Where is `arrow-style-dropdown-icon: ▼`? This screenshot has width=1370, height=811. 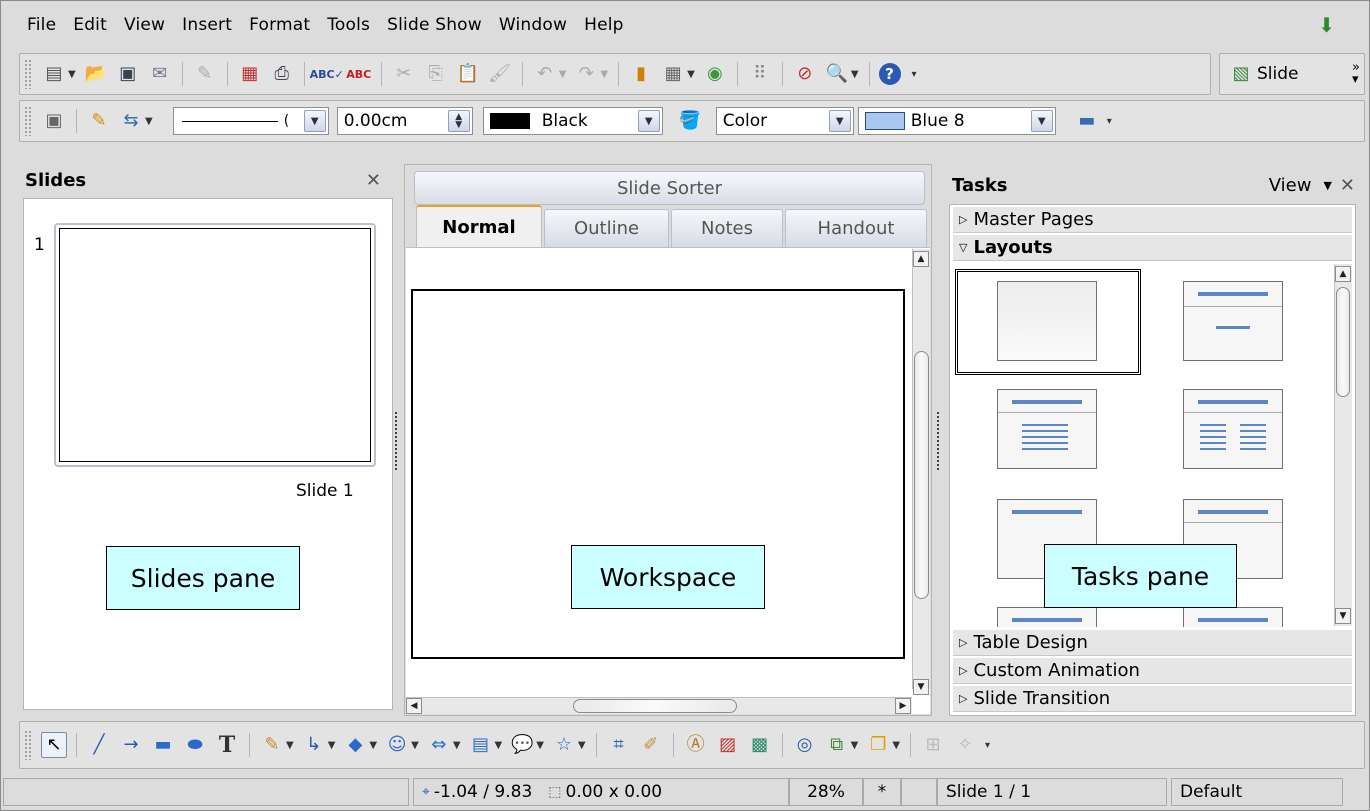 arrow-style-dropdown-icon: ▼ is located at coordinates (149, 121).